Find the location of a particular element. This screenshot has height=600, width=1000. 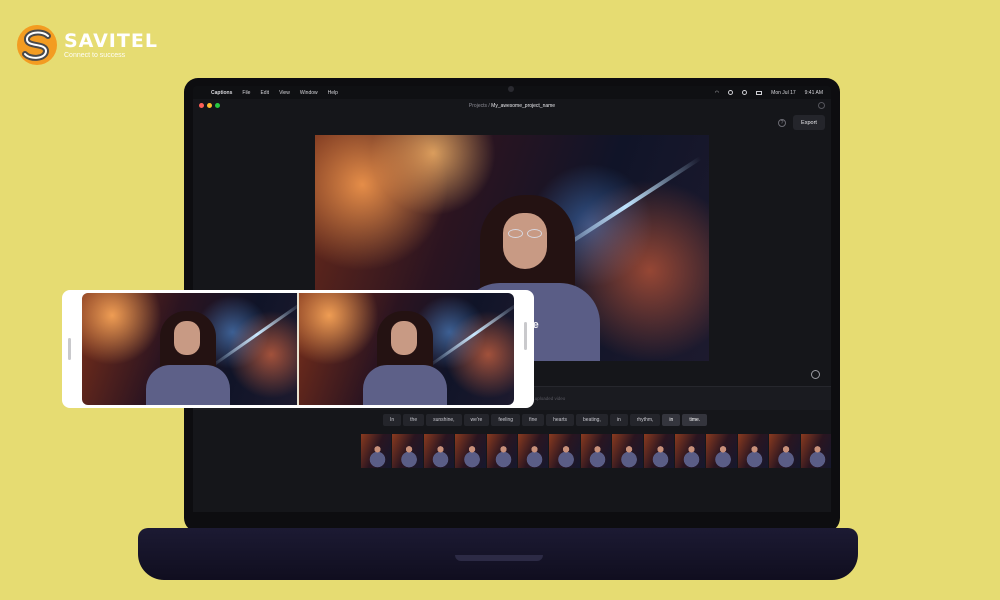

camera-icon is located at coordinates (511, 89).